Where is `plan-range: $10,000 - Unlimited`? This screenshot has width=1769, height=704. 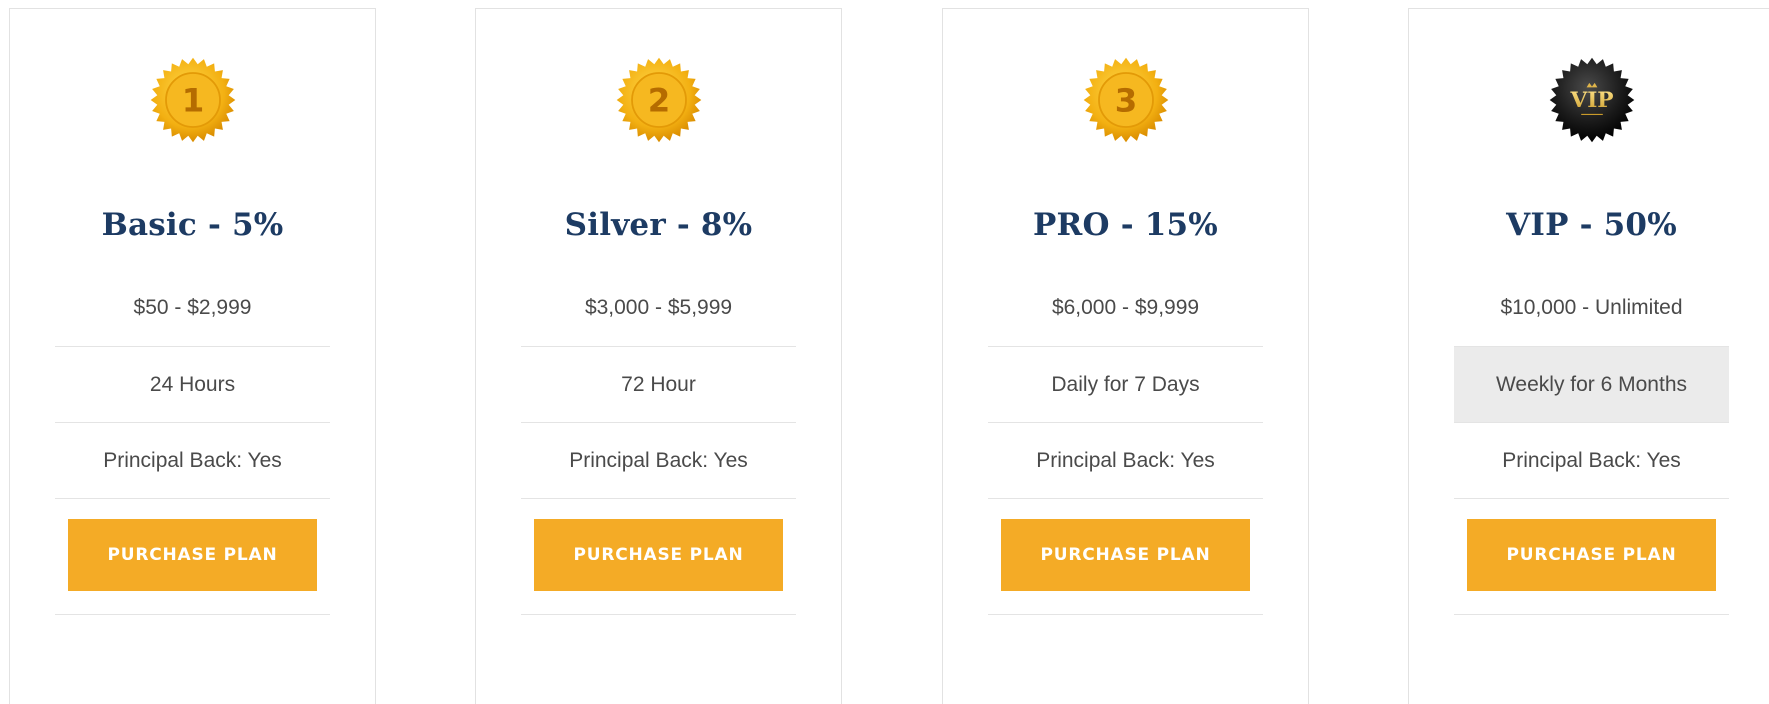 plan-range: $10,000 - Unlimited is located at coordinates (1591, 308).